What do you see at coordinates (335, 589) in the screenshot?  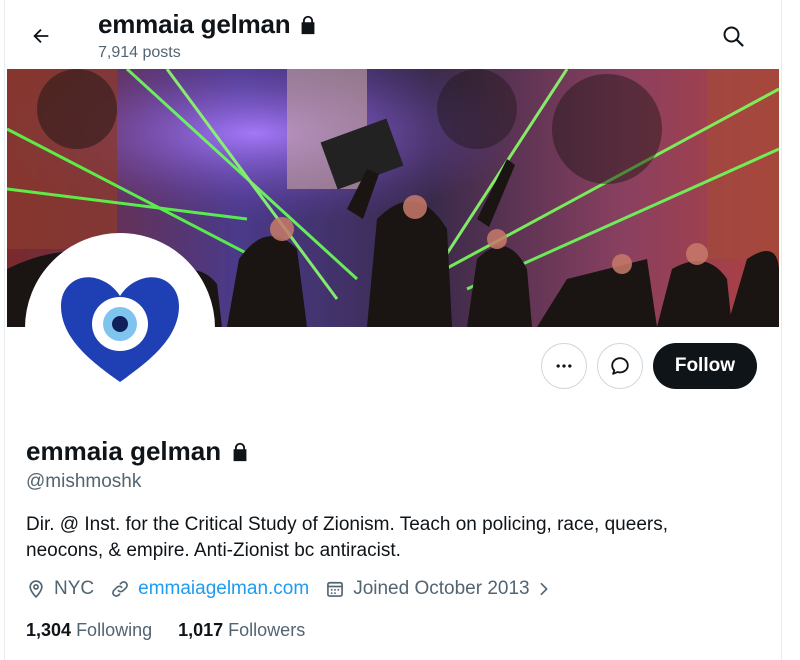 I see `calendar-icon` at bounding box center [335, 589].